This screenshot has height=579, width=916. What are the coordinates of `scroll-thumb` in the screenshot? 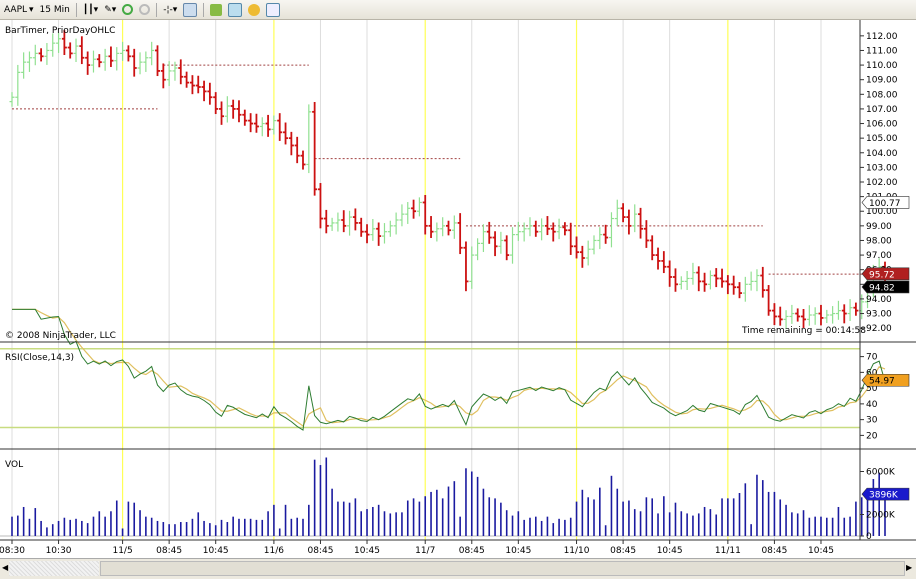 It's located at (502, 568).